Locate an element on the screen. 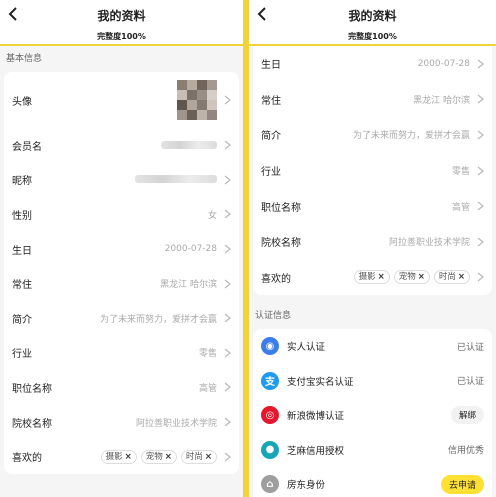 Image resolution: width=496 pixels, height=497 pixels. row-label: 喜欢的 is located at coordinates (276, 279).